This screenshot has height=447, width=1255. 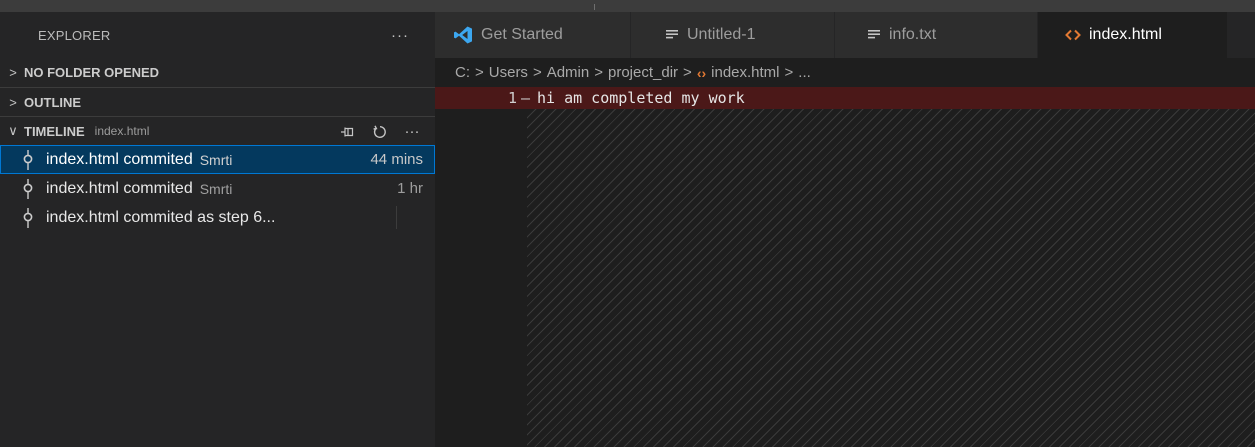 What do you see at coordinates (512, 98) in the screenshot?
I see `line-number: 1` at bounding box center [512, 98].